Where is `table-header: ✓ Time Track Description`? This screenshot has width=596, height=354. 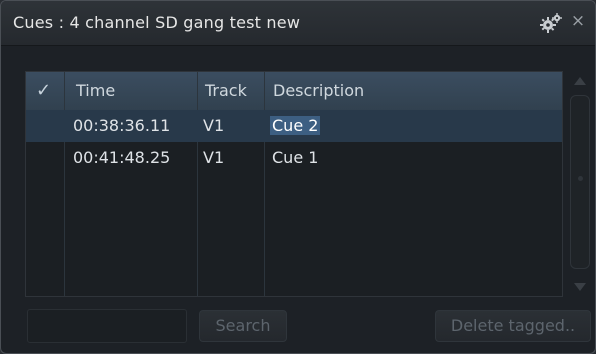 table-header: ✓ Time Track Description is located at coordinates (294, 91).